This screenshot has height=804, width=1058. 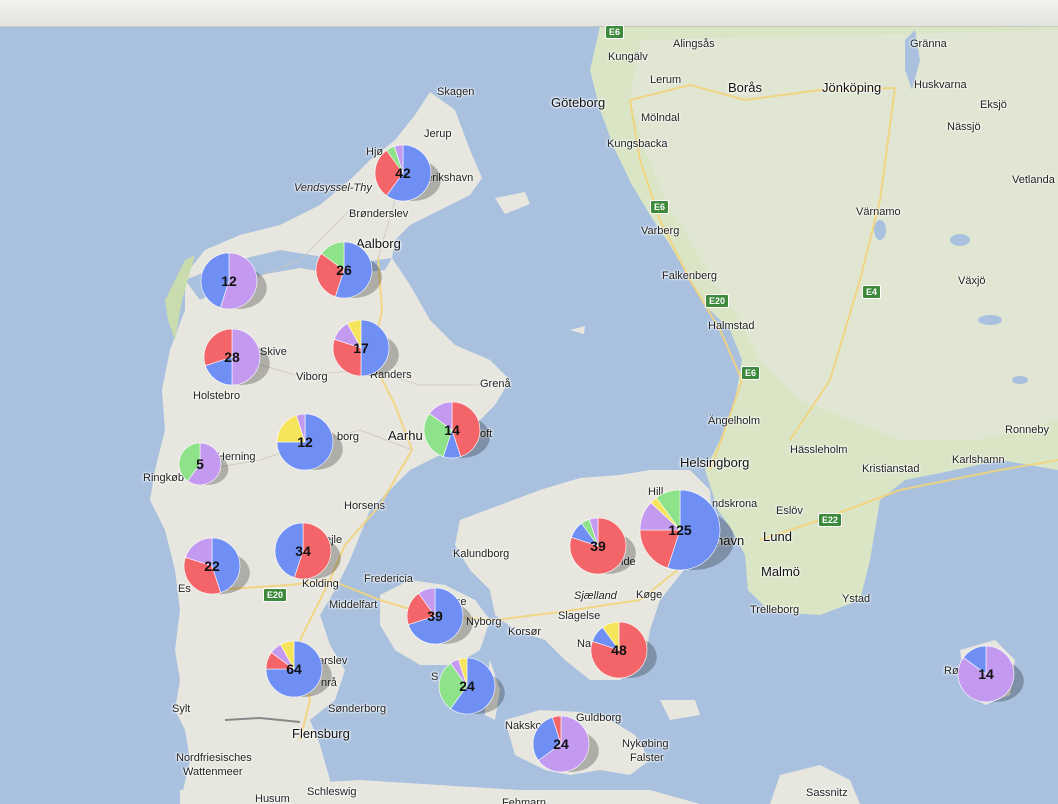 I want to click on cluster-count: 28, so click(x=232, y=357).